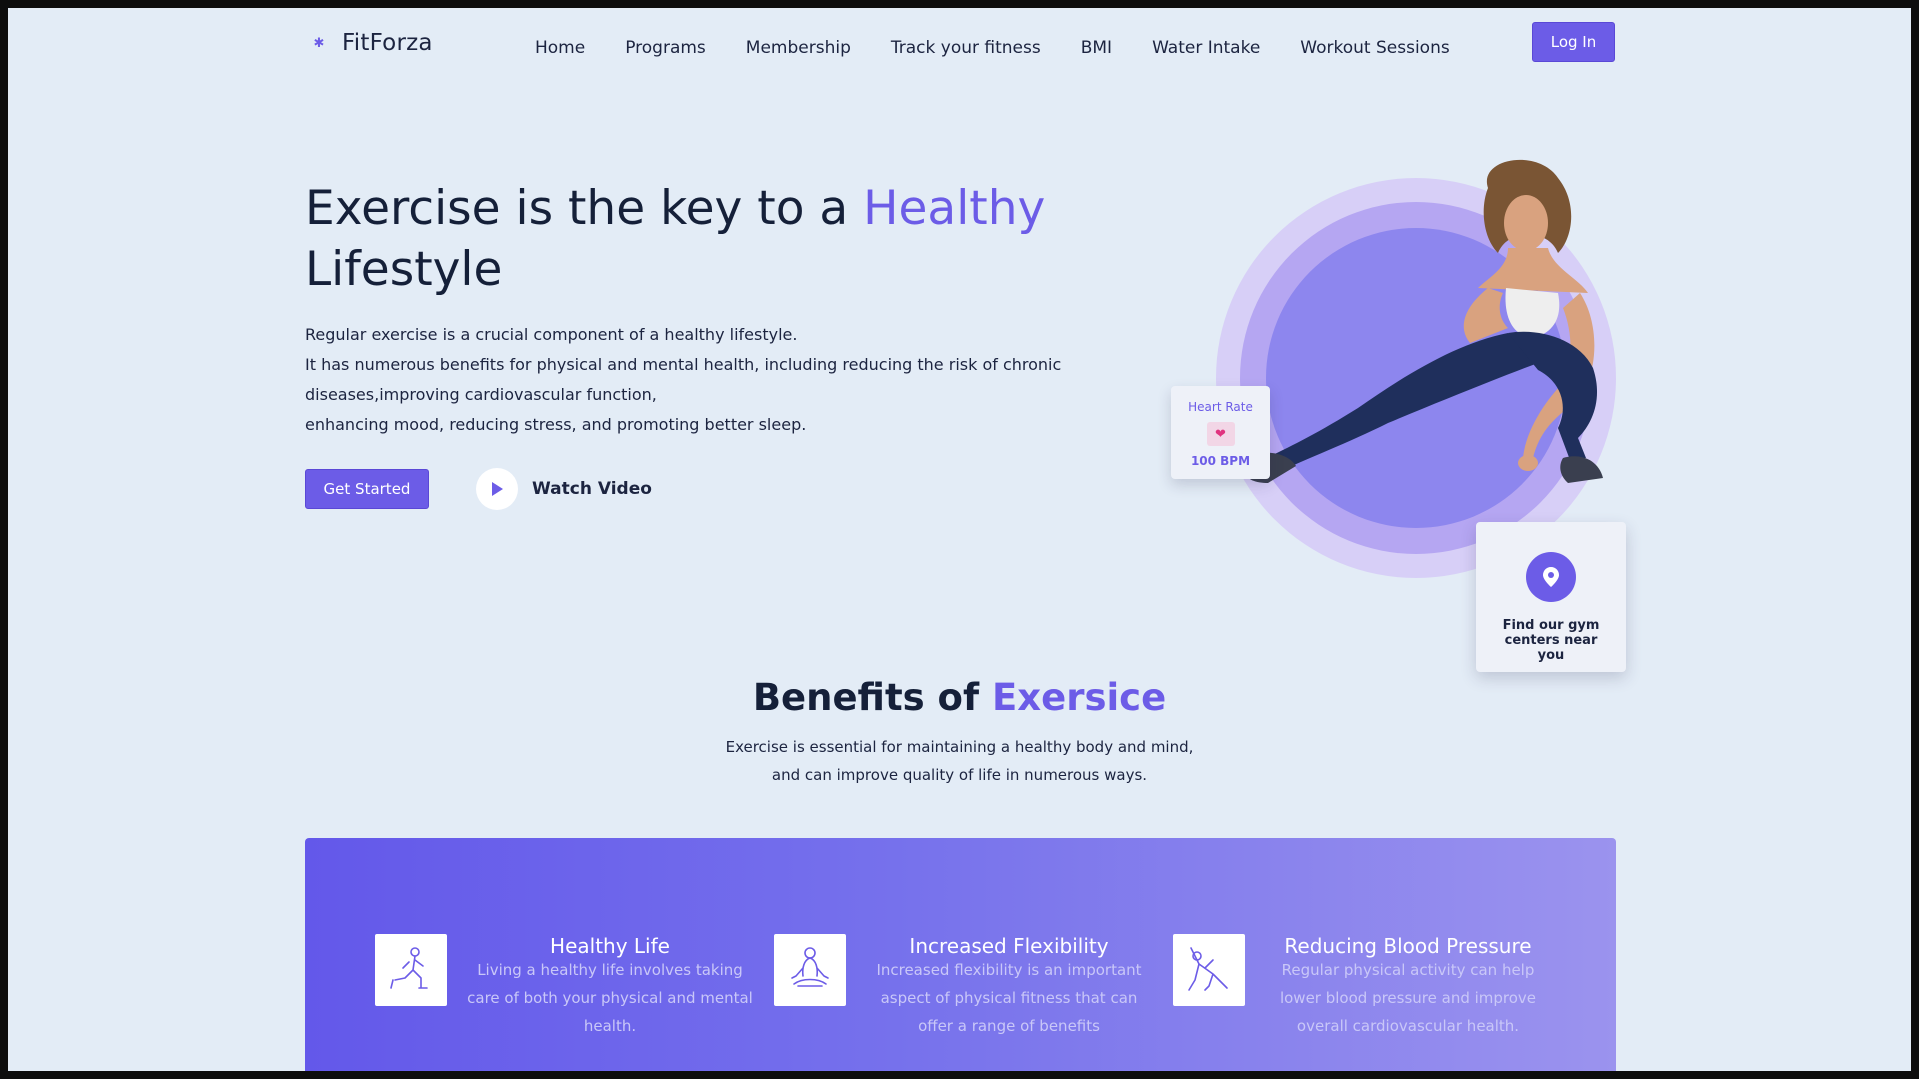 This screenshot has height=1079, width=1919. I want to click on nav-workout-sessions: Workout Sessions, so click(1374, 48).